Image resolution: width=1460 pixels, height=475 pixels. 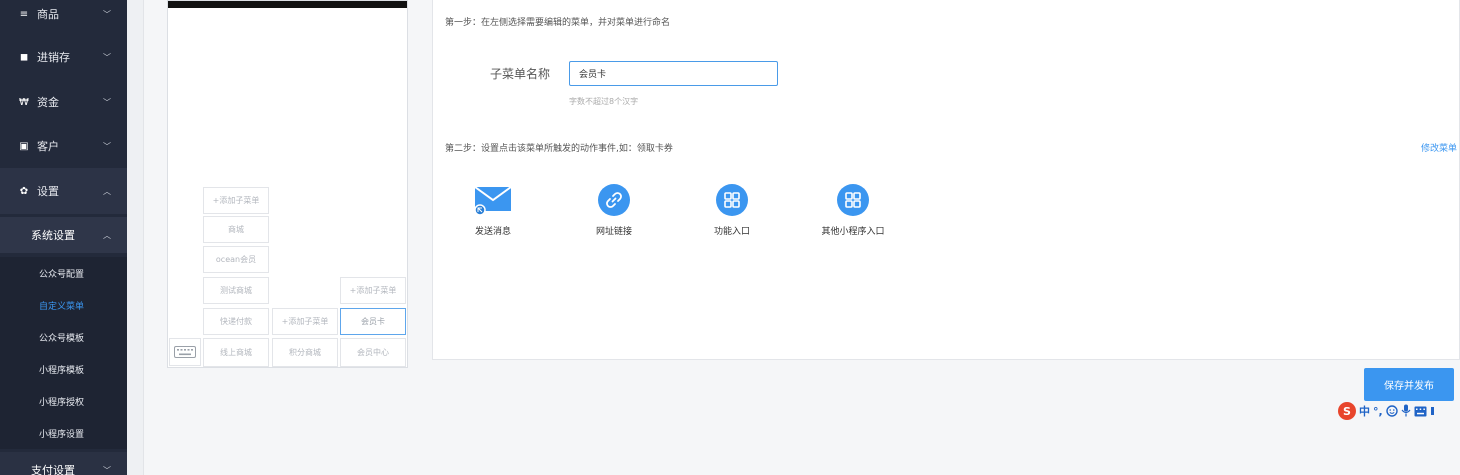 I want to click on sidebar-item-settings: ✿ 设置 ︿, so click(x=63, y=191).